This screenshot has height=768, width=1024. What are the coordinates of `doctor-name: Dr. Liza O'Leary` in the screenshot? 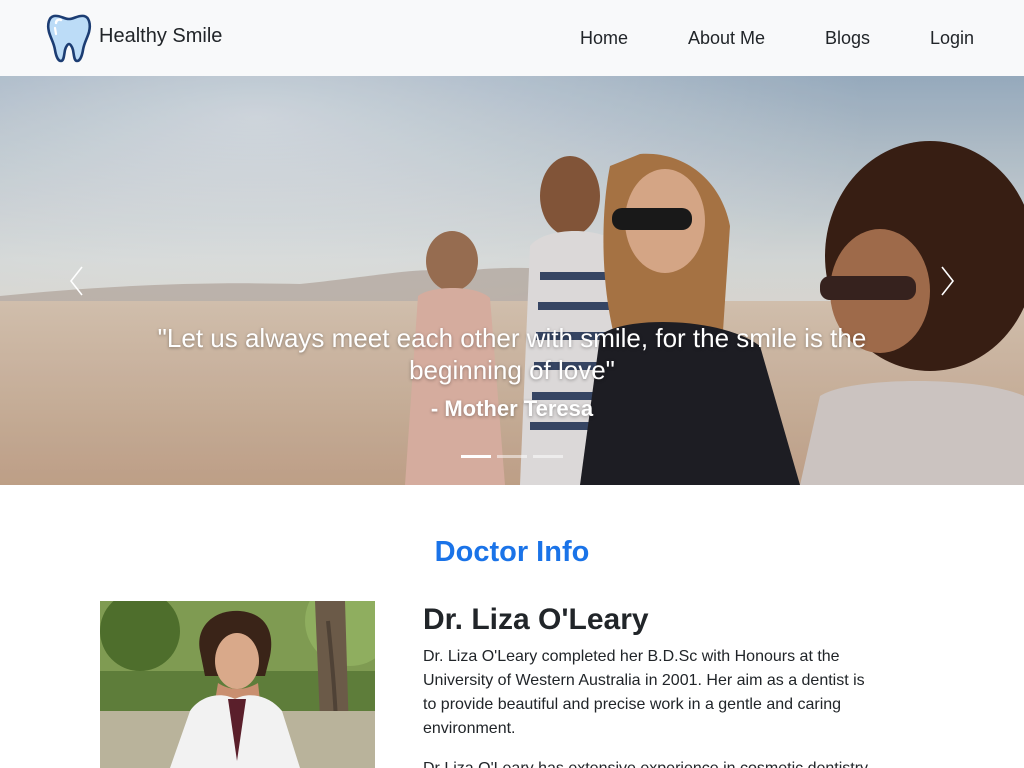 It's located at (536, 619).